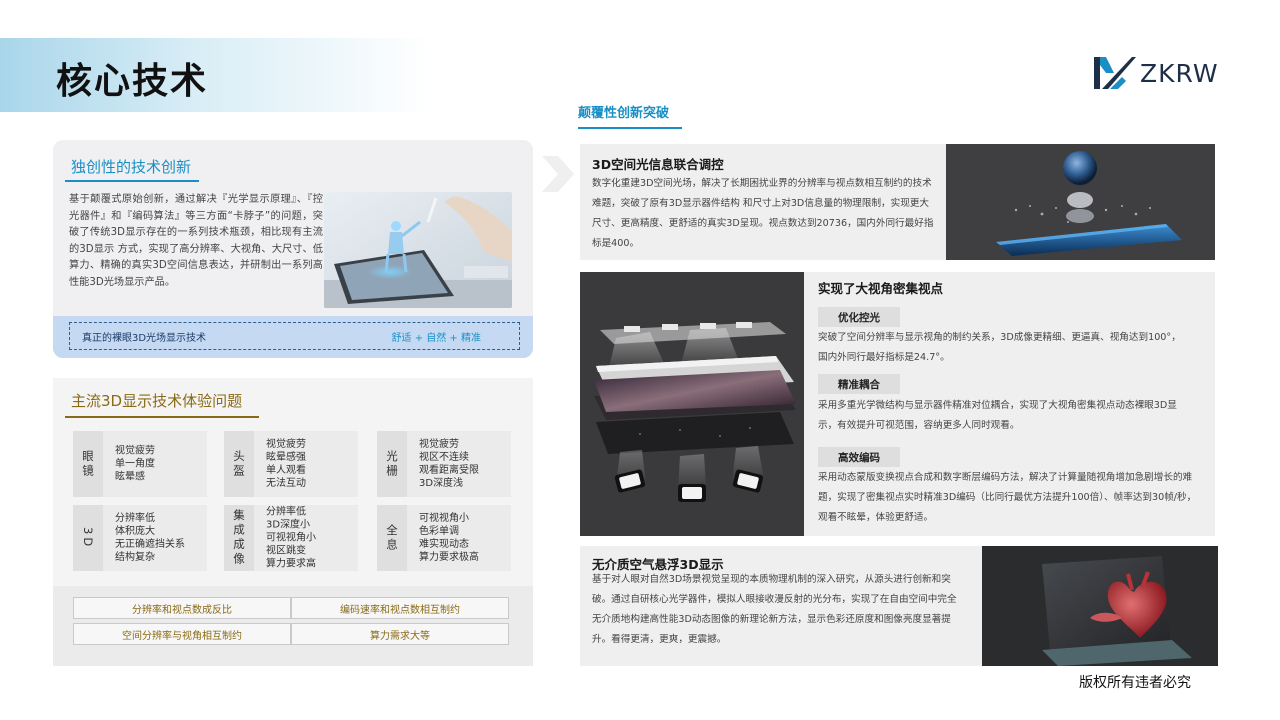 Image resolution: width=1280 pixels, height=720 pixels. Describe the element at coordinates (859, 457) in the screenshot. I see `tag-efficient-encoding: 高效编码` at that location.